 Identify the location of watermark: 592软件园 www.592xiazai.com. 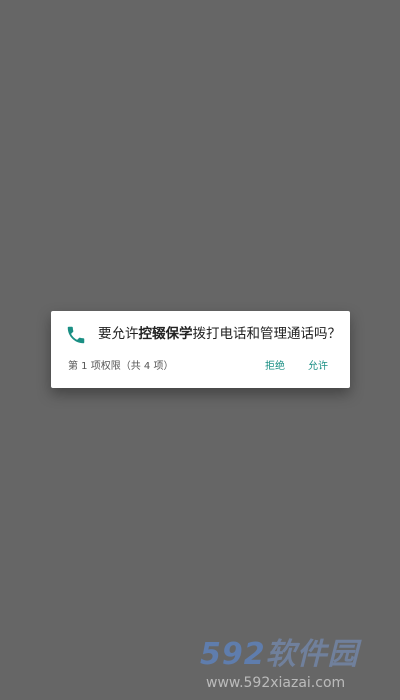
(297, 667).